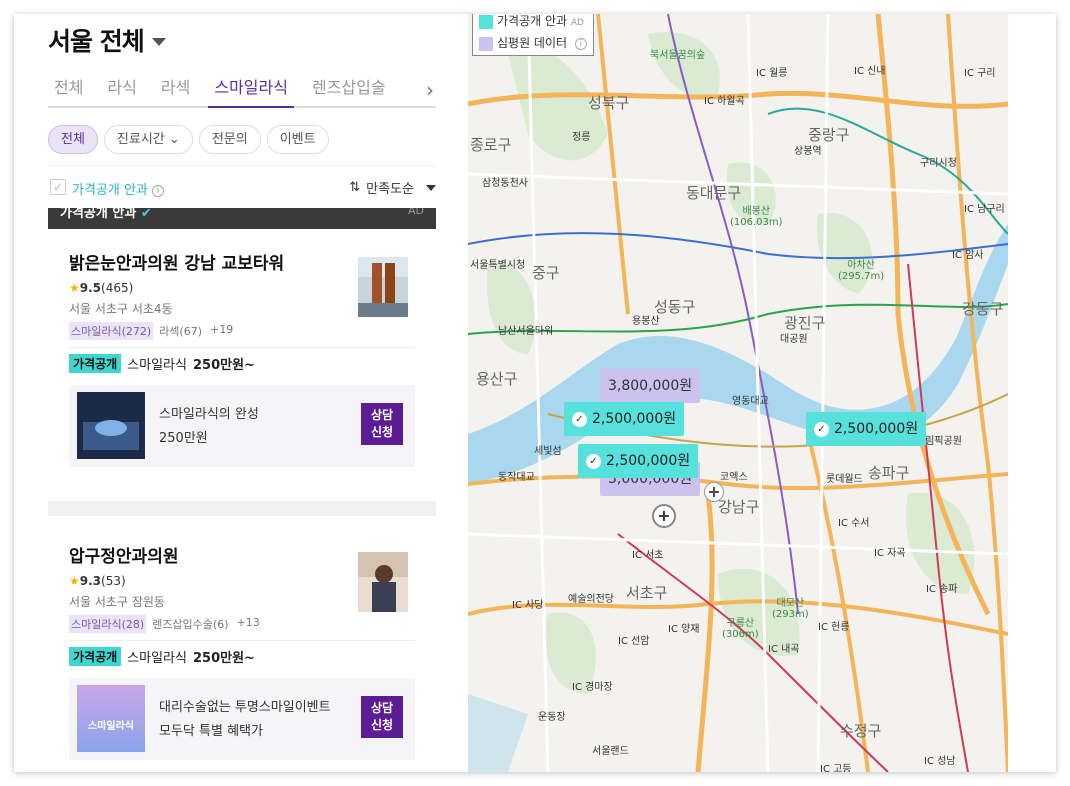 This screenshot has height=786, width=1070. I want to click on treatment-tags: 스마일라식(28) 렌즈삽입수술(6) +13, so click(165, 624).